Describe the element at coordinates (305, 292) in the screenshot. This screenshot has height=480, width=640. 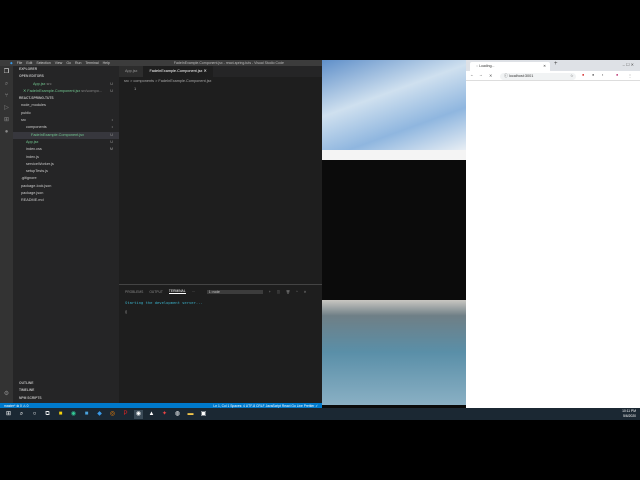
I see `close-panel-icon: ✕` at that location.